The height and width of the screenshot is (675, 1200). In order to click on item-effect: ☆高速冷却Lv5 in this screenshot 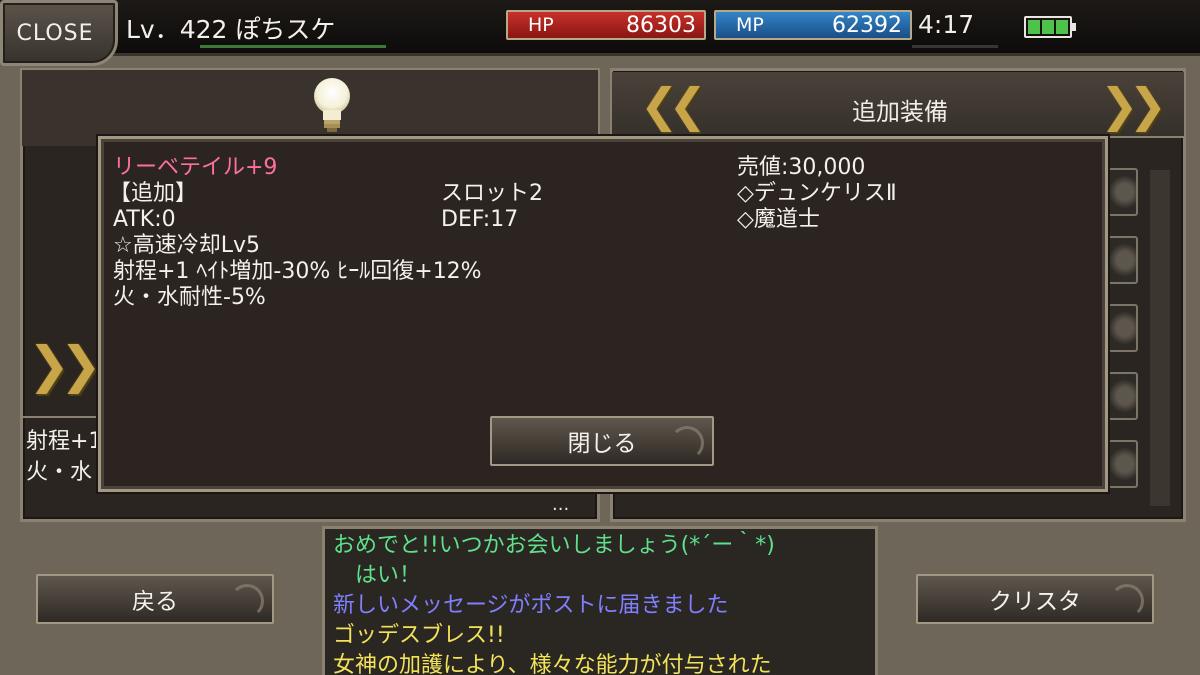, I will do `click(186, 245)`.